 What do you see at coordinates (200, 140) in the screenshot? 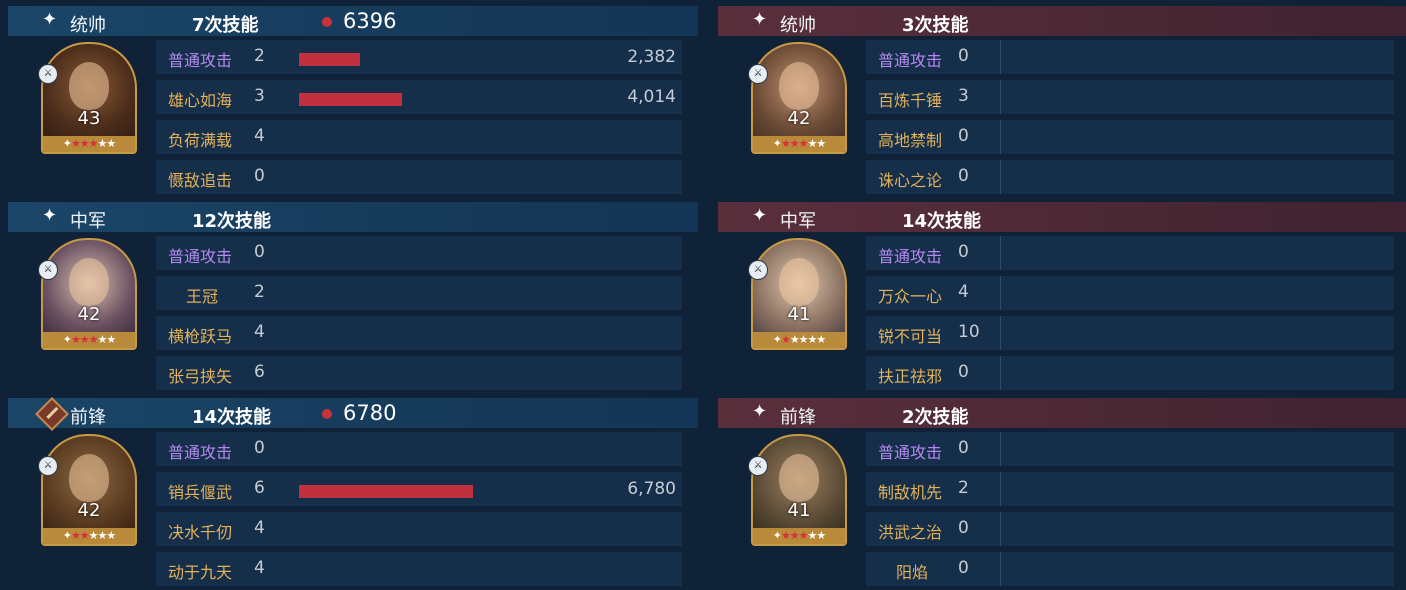
I see `skill-name: 负荷满载` at bounding box center [200, 140].